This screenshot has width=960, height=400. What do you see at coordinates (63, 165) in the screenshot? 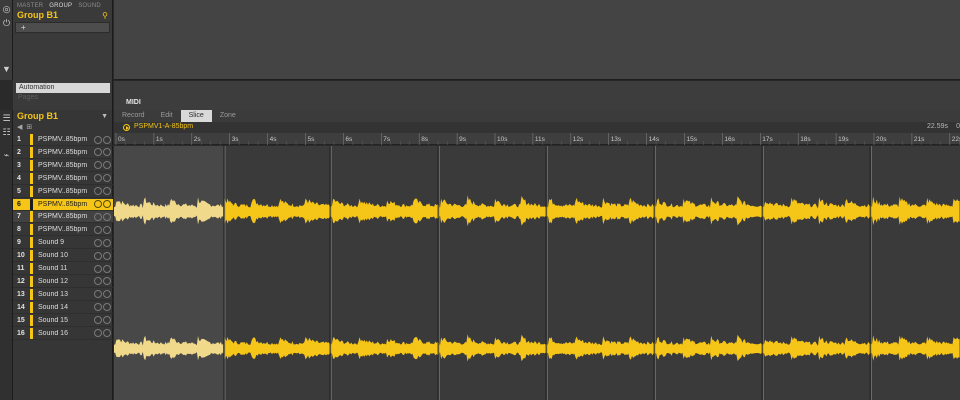
I see `sound-row: 3 PSPMV..85bpm` at bounding box center [63, 165].